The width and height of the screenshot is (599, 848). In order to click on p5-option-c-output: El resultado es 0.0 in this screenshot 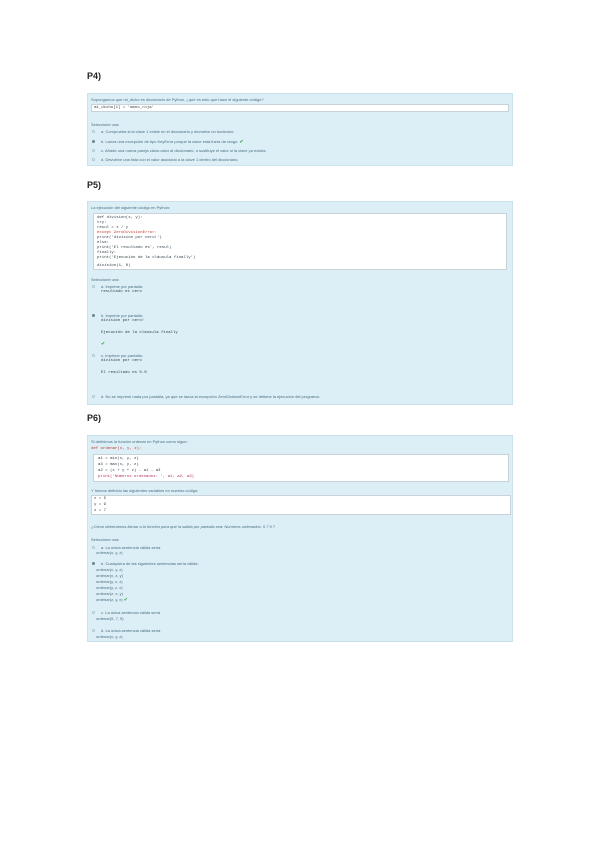, I will do `click(124, 373)`.